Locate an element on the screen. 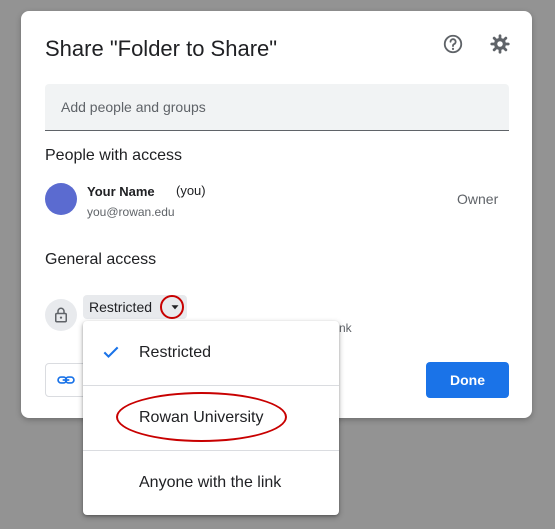  menu-item-restricted: Restricted is located at coordinates (211, 352).